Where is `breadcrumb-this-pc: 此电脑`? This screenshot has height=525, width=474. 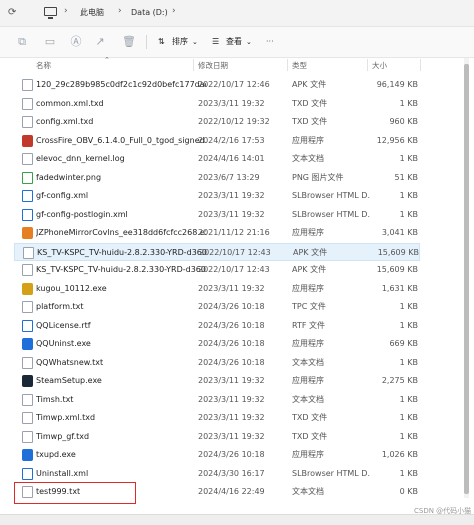 breadcrumb-this-pc: 此电脑 is located at coordinates (92, 13).